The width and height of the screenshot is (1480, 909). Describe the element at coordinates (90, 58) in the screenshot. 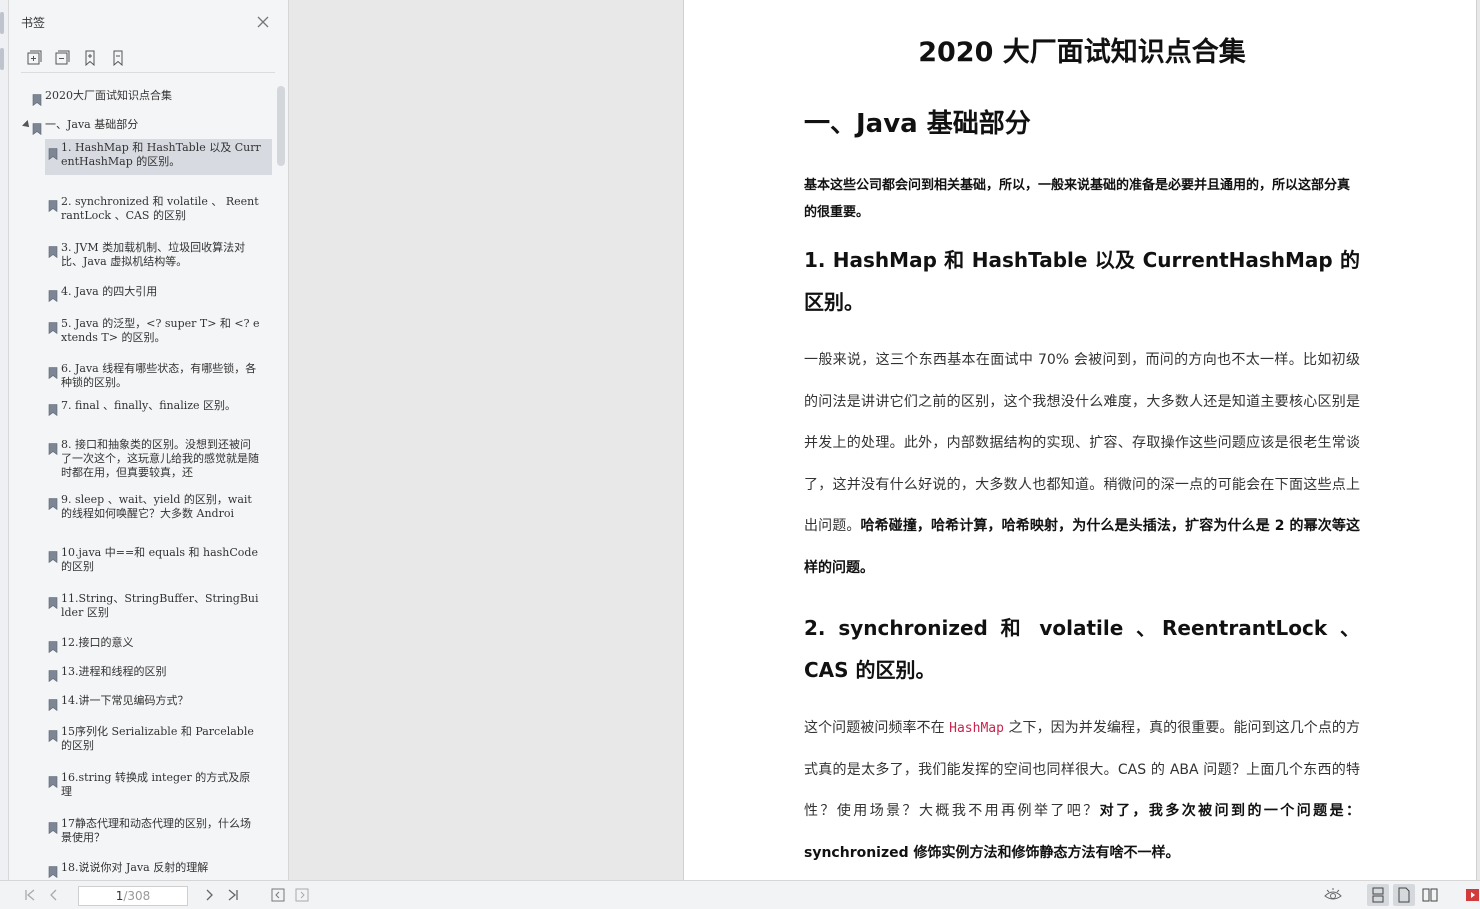

I see `add-bookmark-icon` at that location.